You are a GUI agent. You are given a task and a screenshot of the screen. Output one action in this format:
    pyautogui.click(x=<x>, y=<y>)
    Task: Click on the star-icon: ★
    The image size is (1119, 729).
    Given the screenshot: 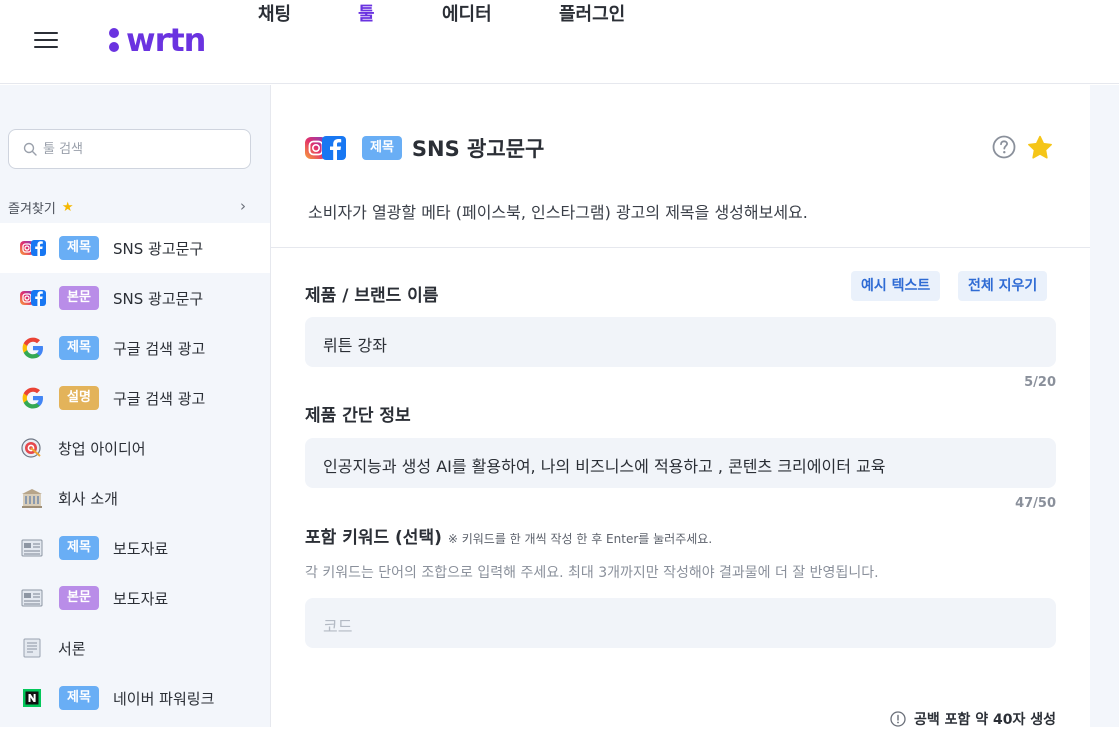 What is the action you would take?
    pyautogui.click(x=67, y=207)
    